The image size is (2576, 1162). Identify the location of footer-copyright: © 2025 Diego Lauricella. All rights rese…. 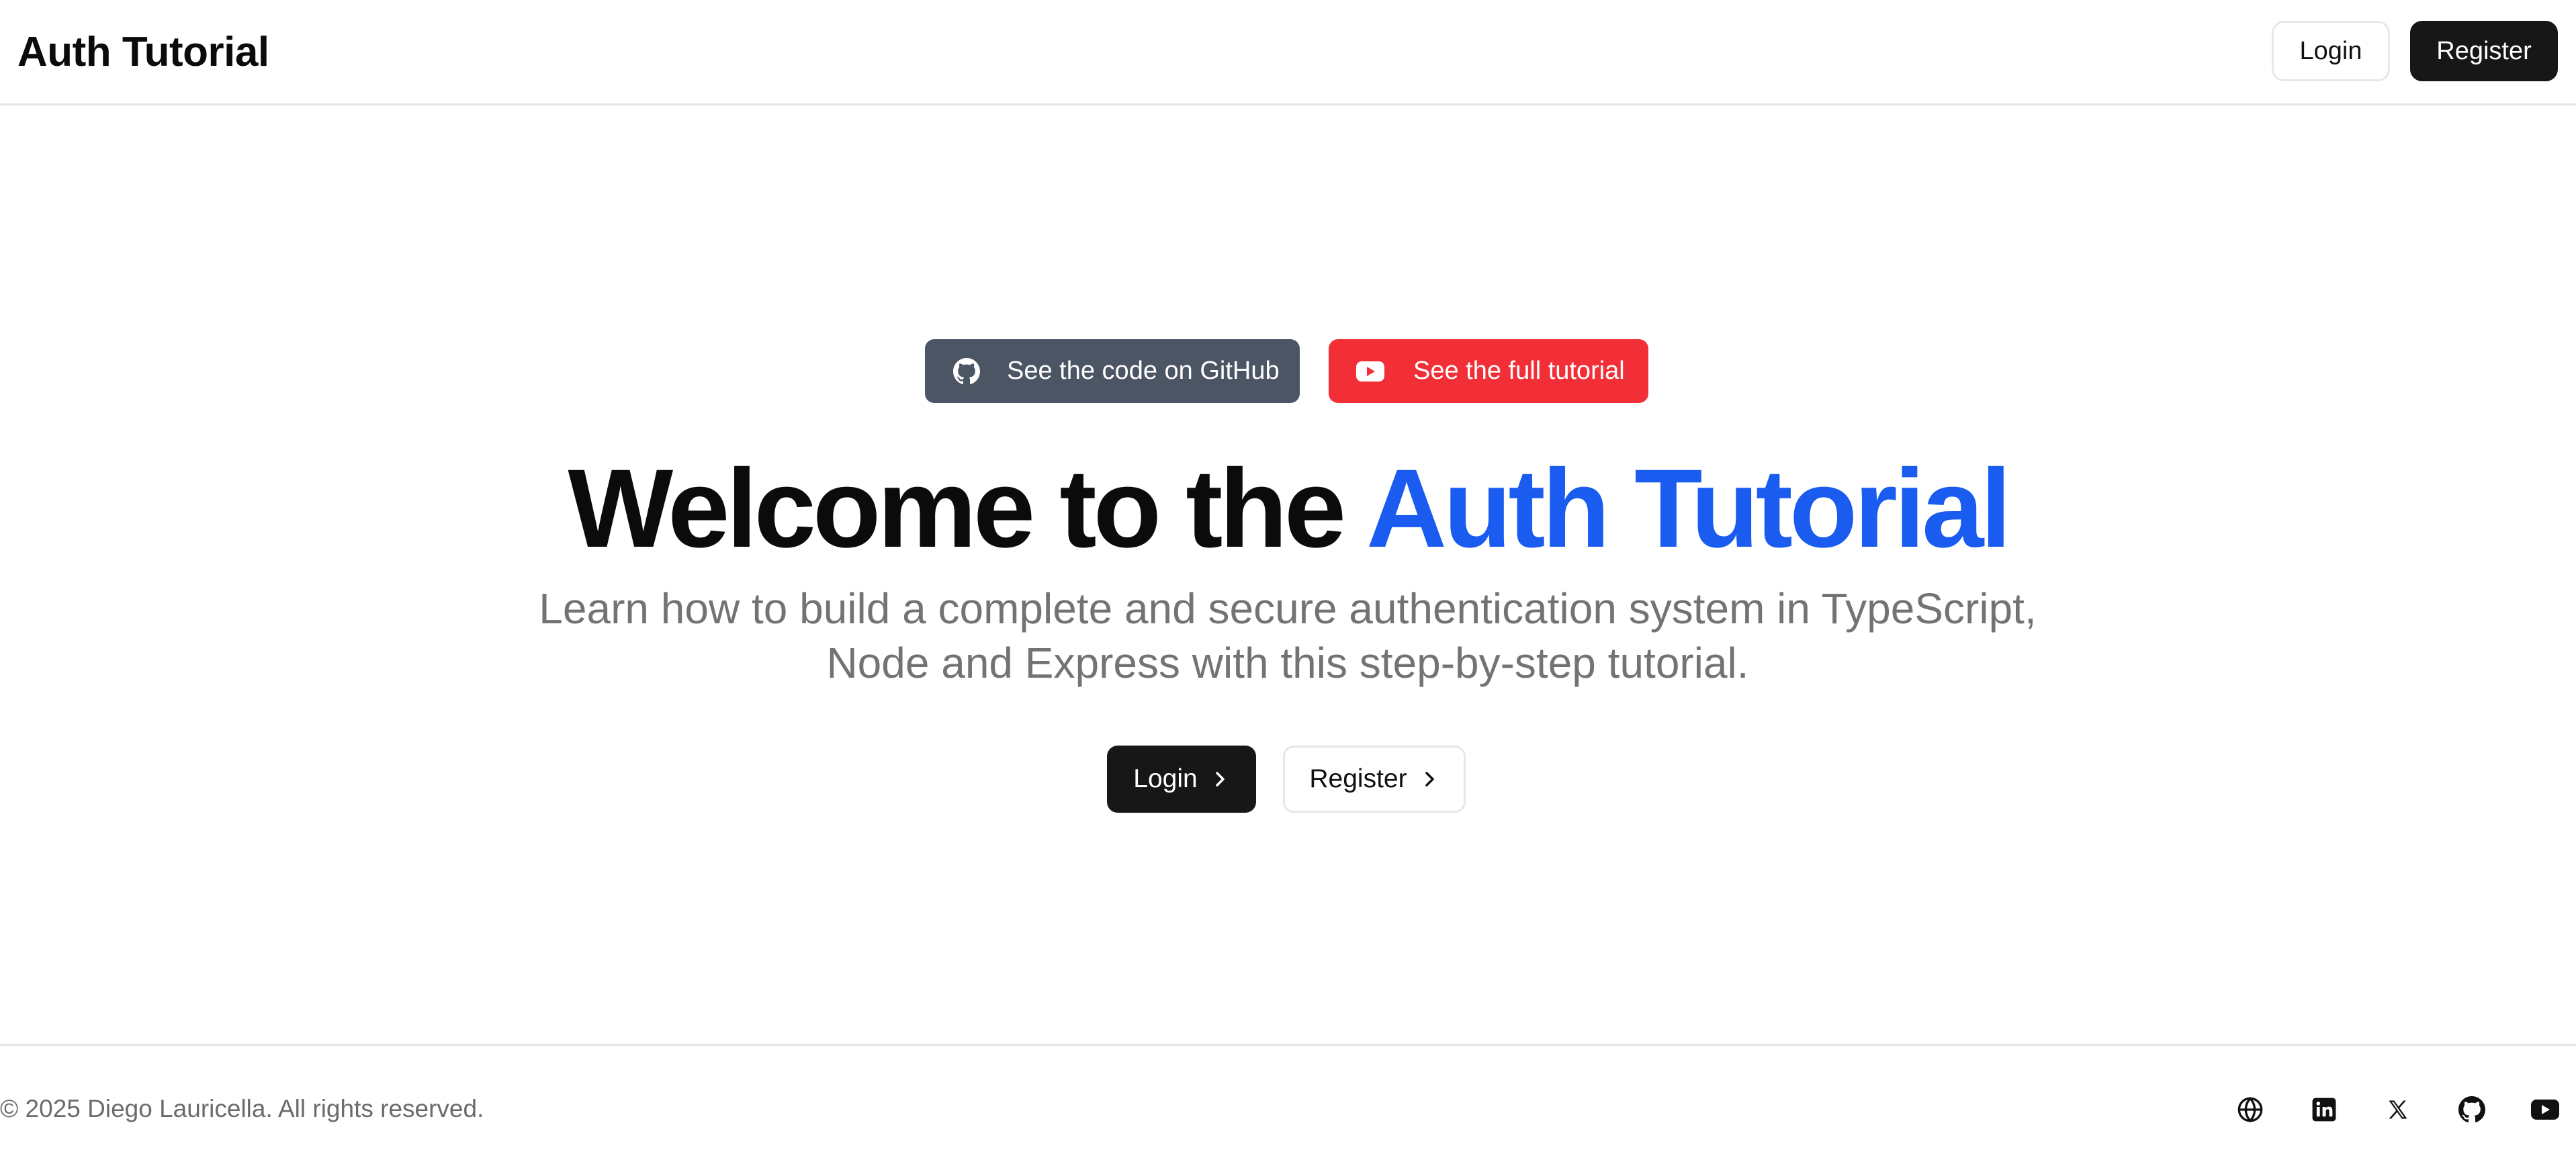
(242, 1108).